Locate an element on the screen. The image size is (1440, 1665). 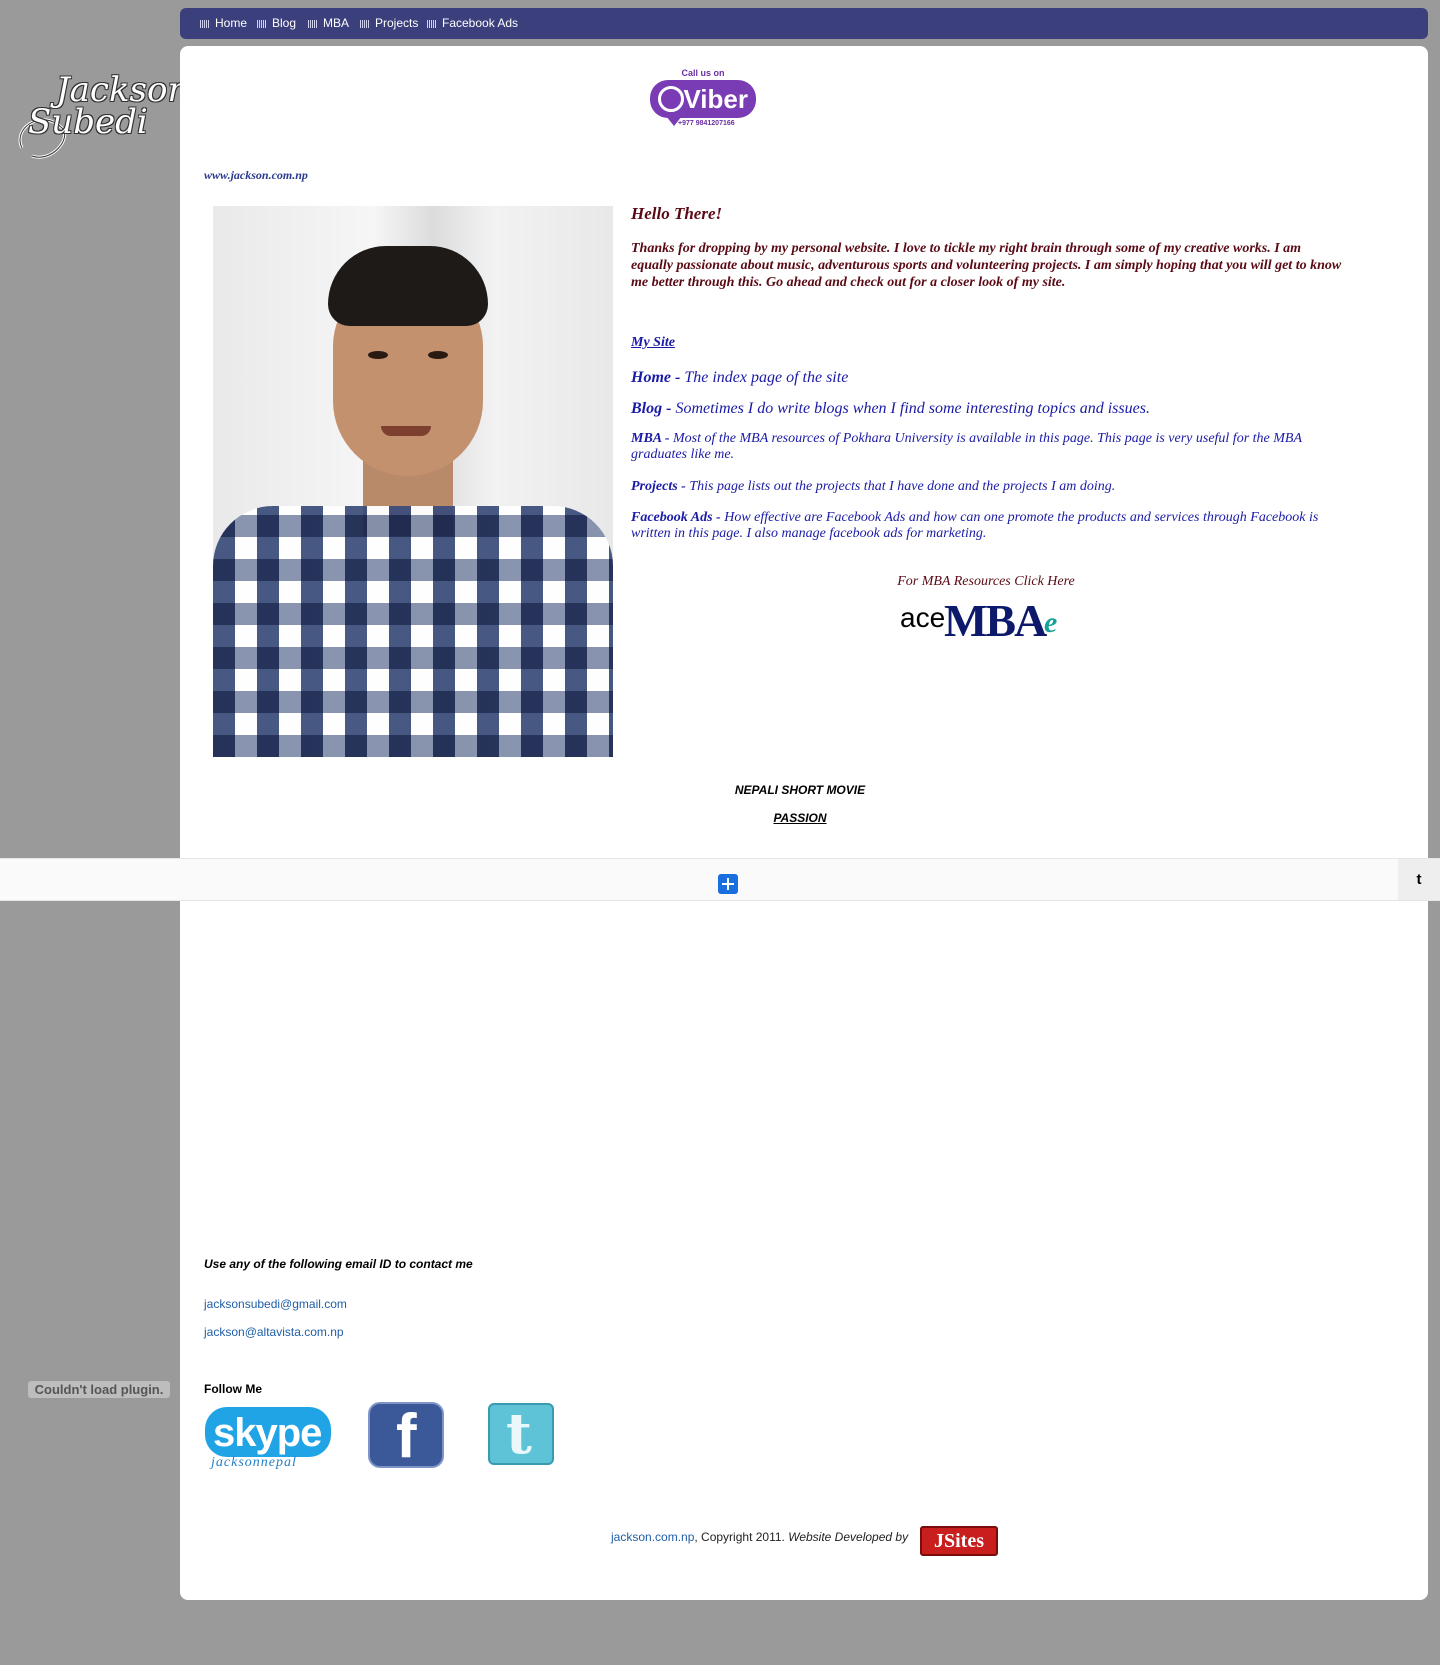
twitter-icon: t is located at coordinates (521, 1434).